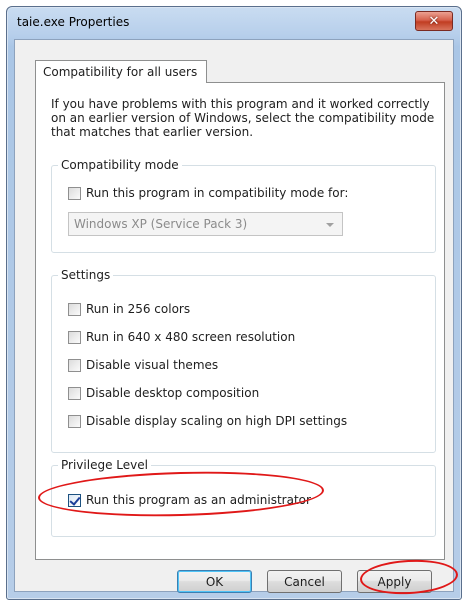  I want to click on apply-button: Apply, so click(394, 581).